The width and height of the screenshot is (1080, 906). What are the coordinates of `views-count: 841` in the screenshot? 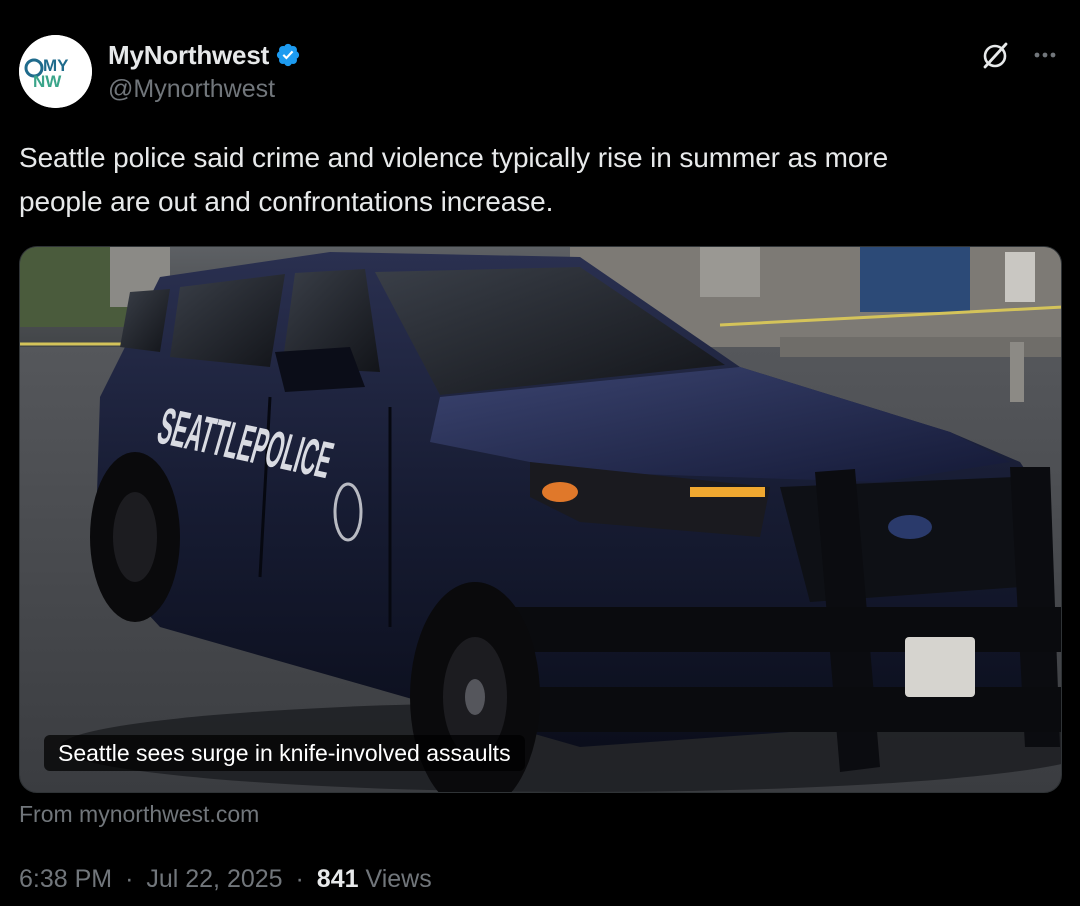 It's located at (338, 879).